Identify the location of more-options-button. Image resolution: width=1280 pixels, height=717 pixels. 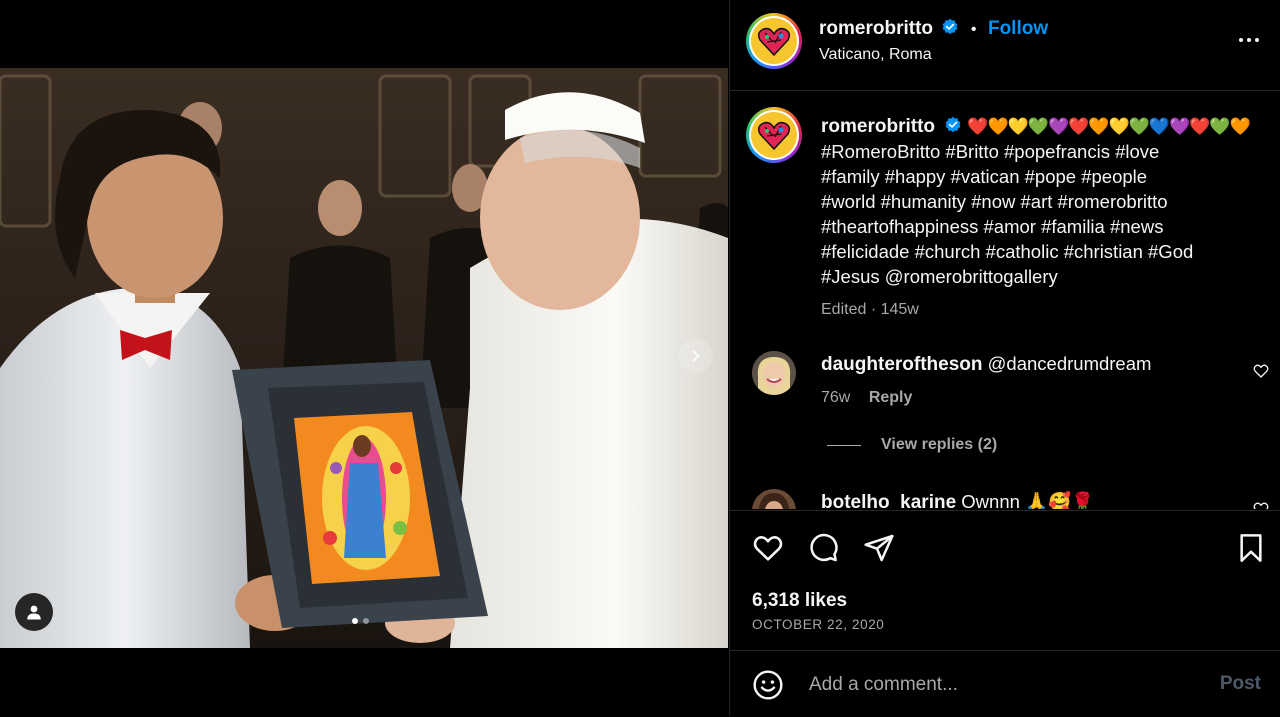
(1249, 42).